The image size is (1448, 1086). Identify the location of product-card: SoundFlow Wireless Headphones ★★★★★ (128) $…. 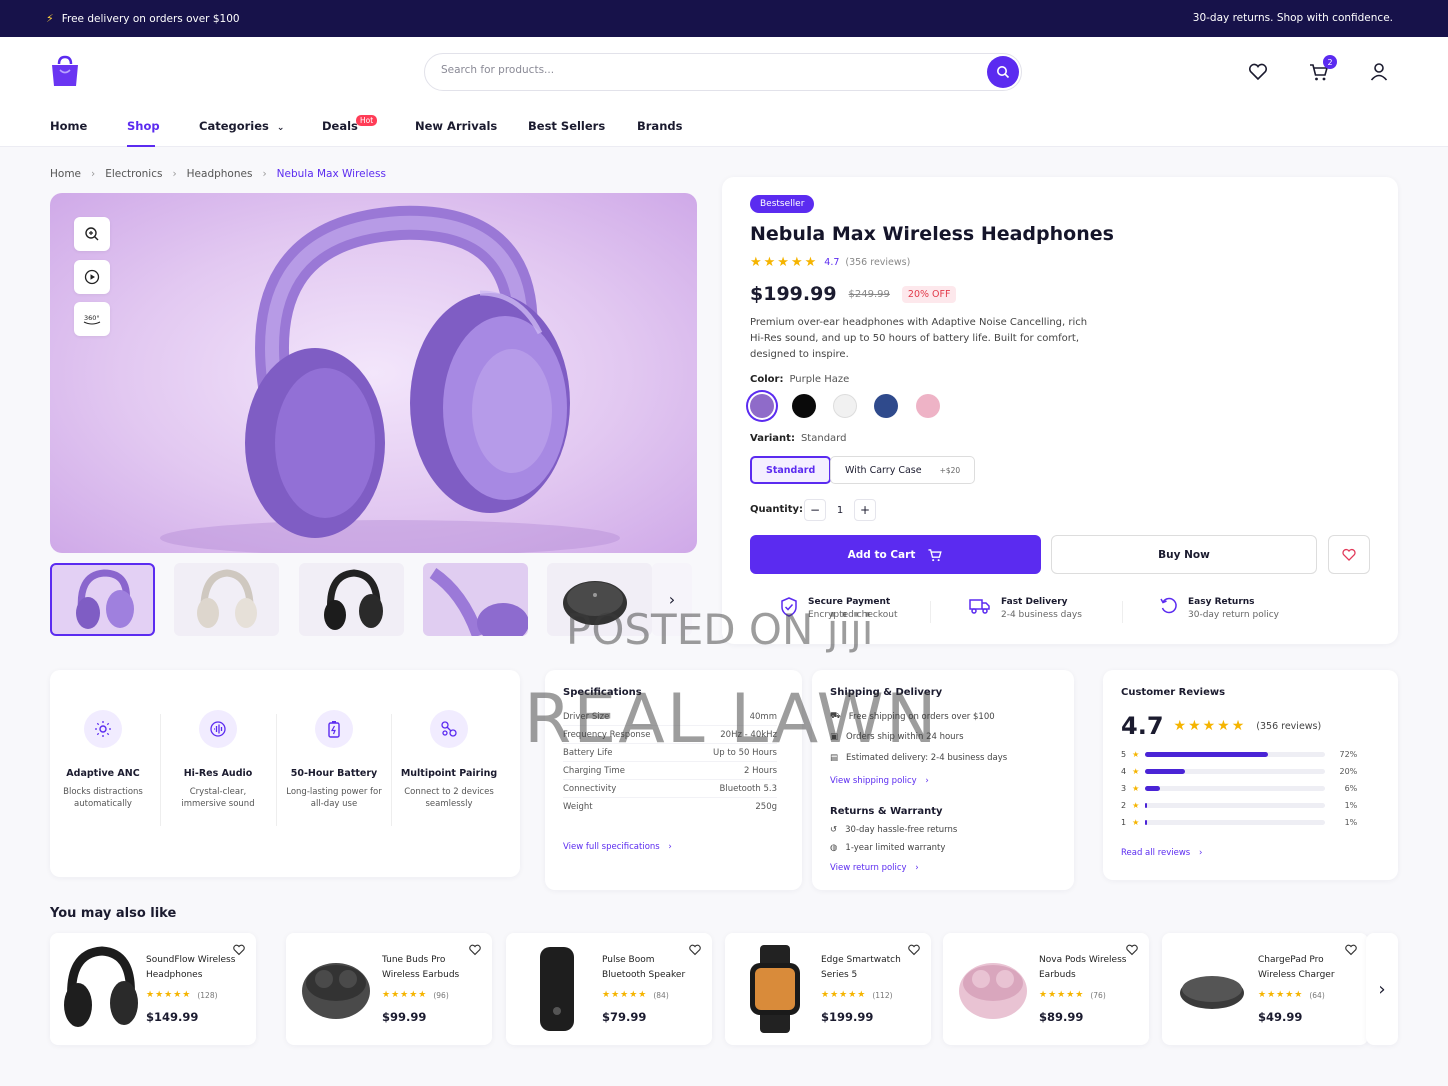
(153, 989).